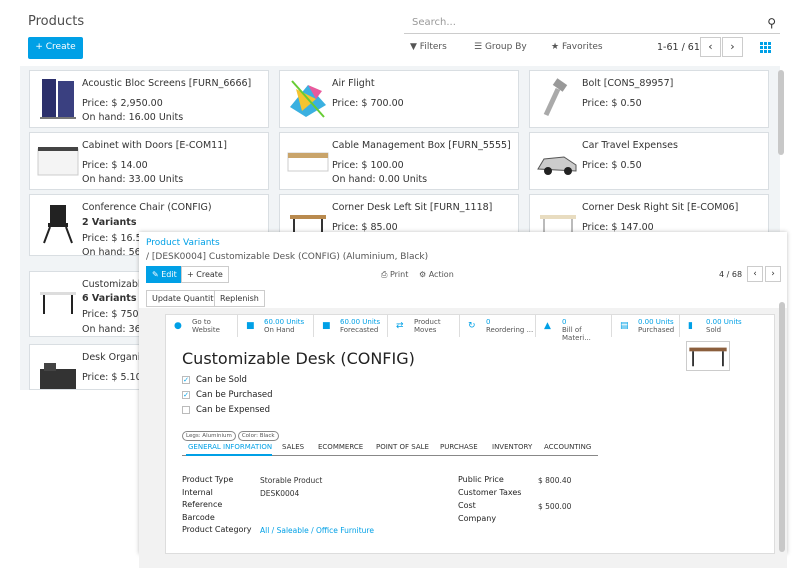 The height and width of the screenshot is (568, 800). I want to click on product-name: Corner Desk Right Sit [E-COM06], so click(660, 207).